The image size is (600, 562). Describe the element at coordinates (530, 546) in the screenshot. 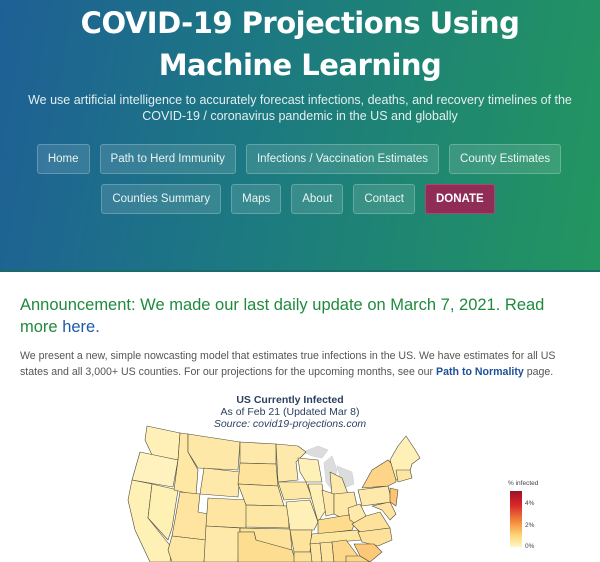

I see `legend-tick-0: 0%` at that location.